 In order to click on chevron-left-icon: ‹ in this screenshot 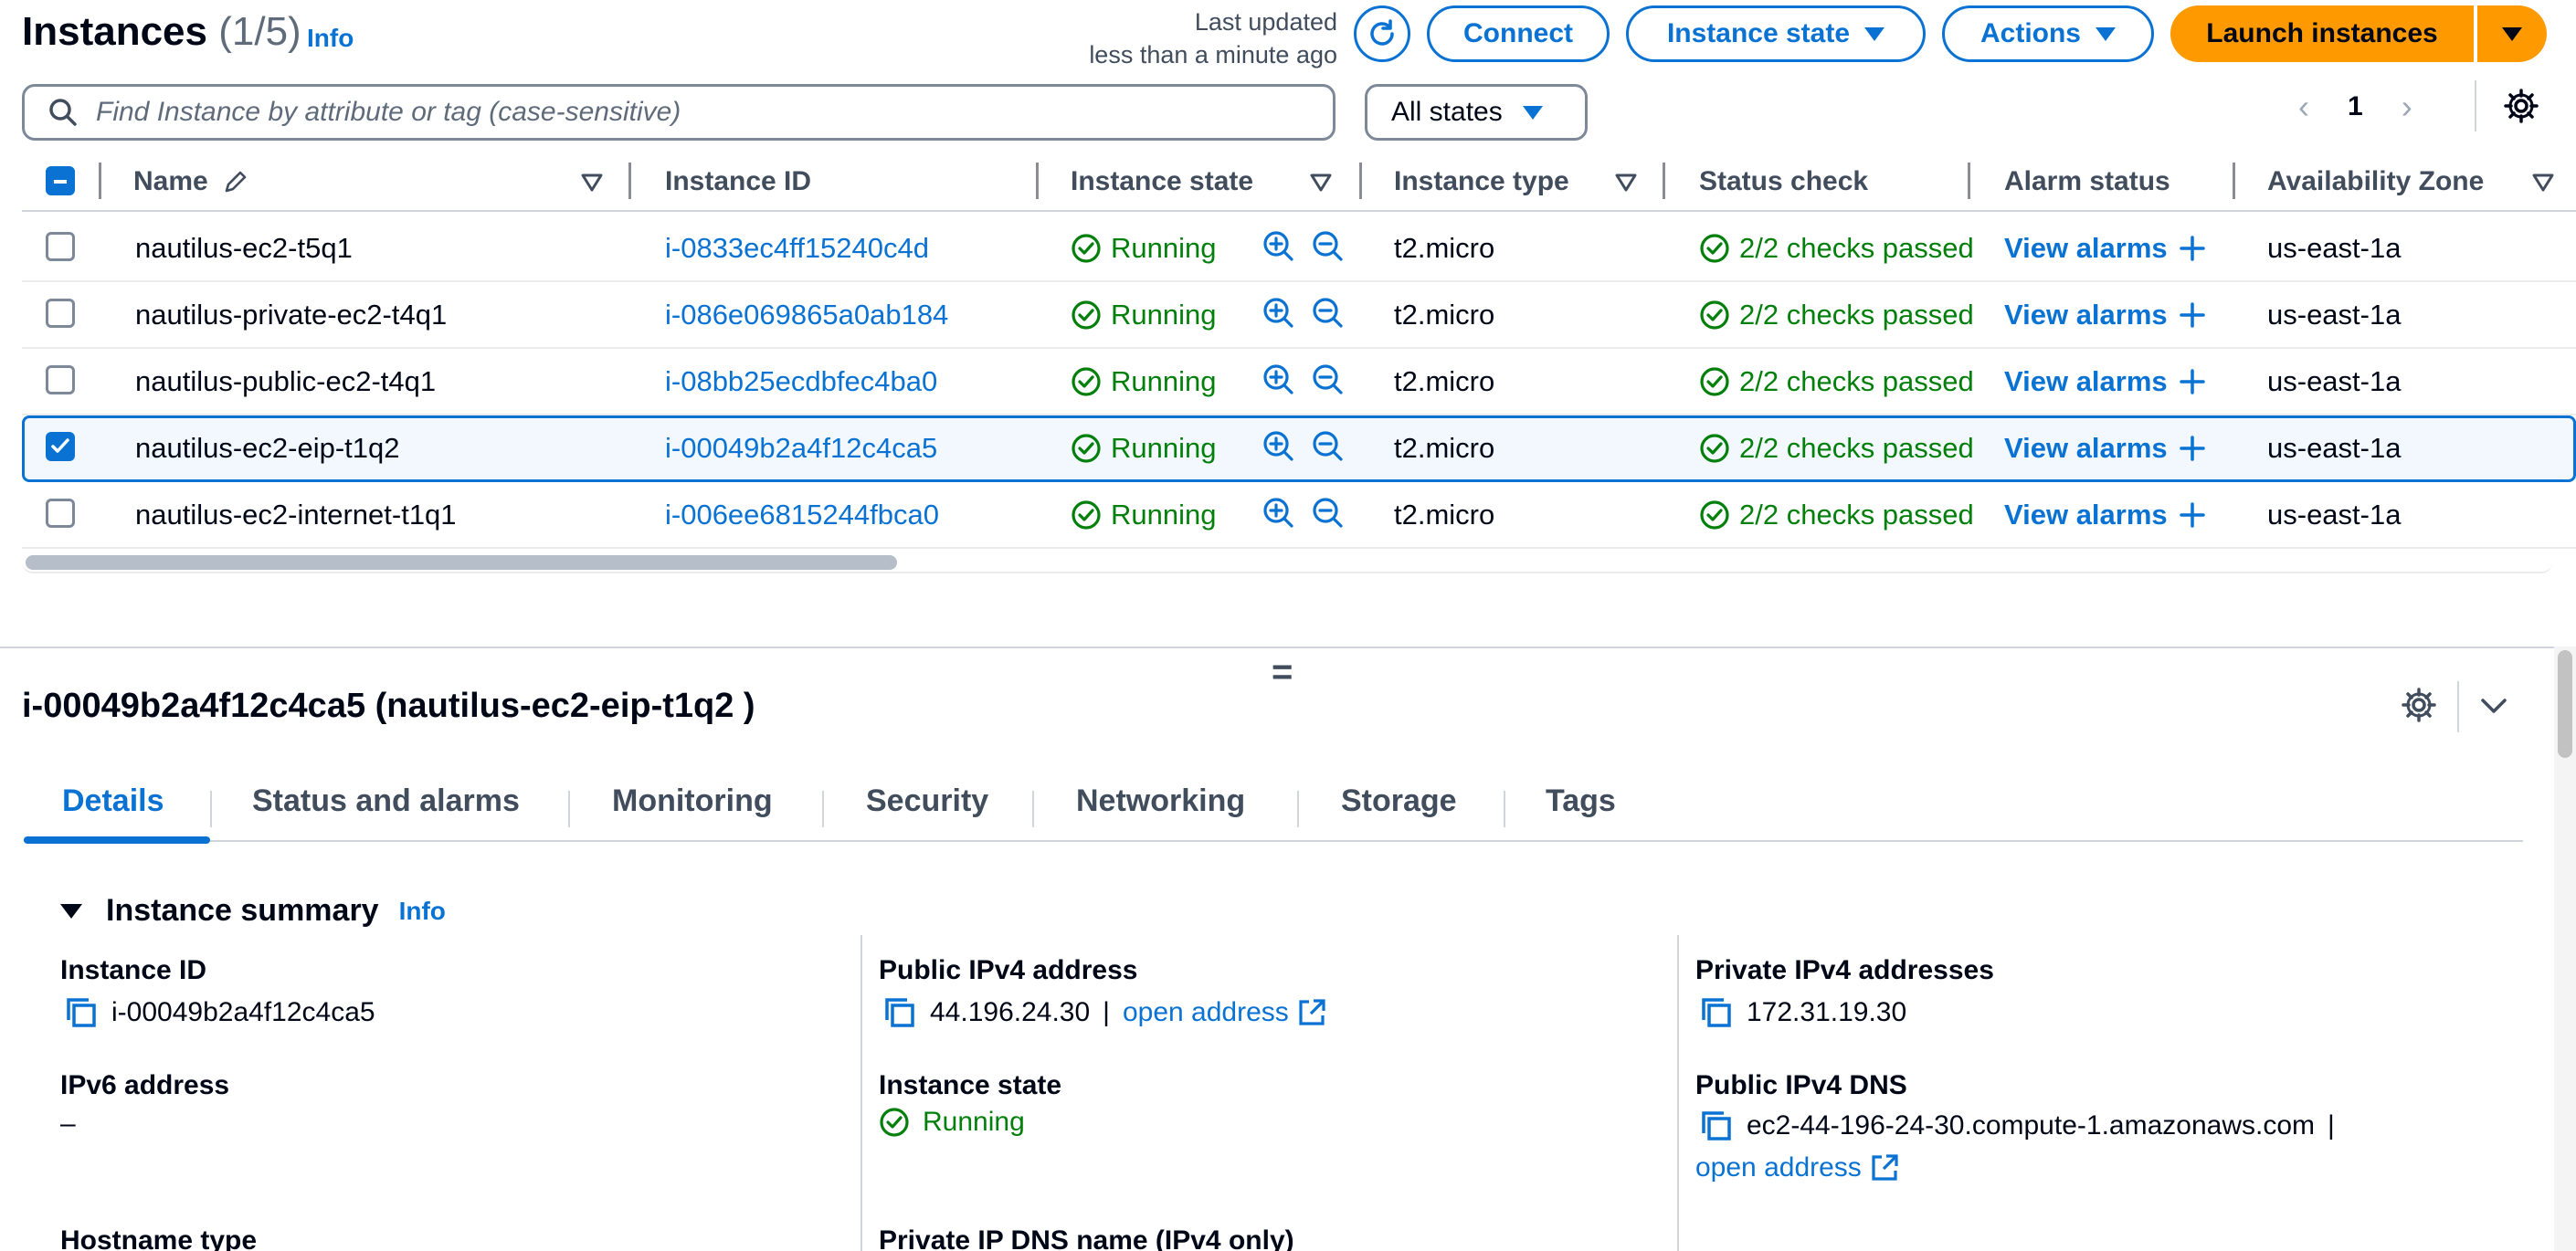, I will do `click(2304, 107)`.